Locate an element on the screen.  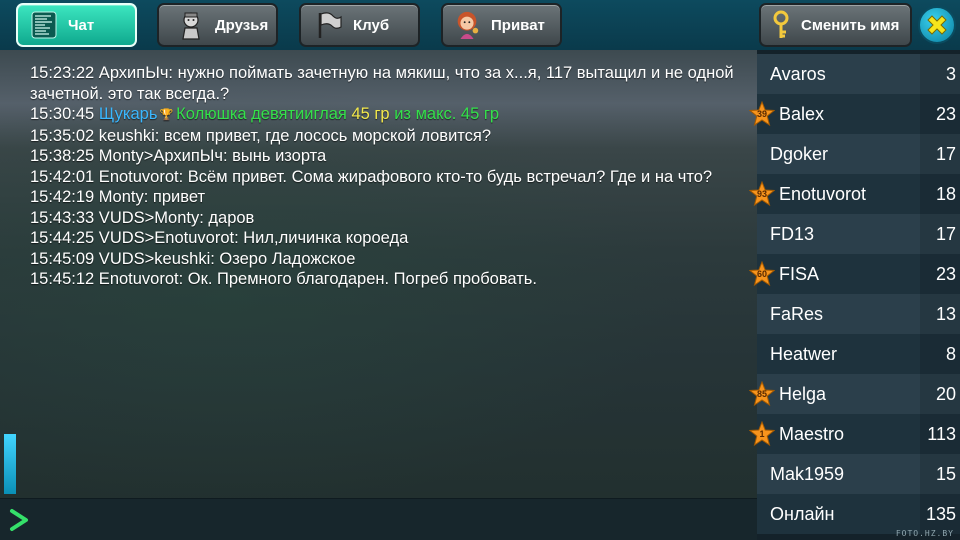
user-rank: 85 is located at coordinates (761, 394).